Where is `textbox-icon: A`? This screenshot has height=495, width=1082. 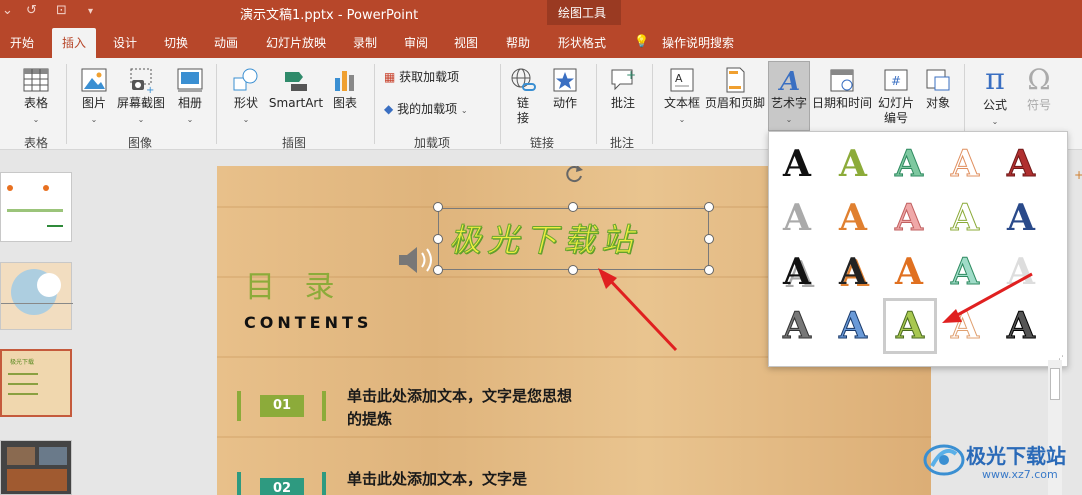
textbox-icon: A is located at coordinates (682, 80).